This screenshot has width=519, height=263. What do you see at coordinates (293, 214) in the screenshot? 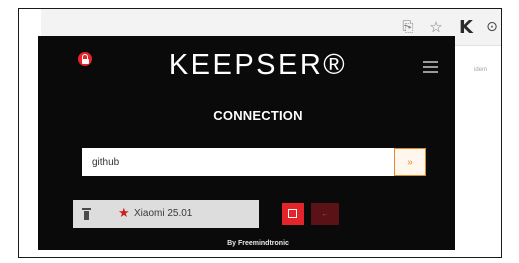
I see `open-entry-button` at bounding box center [293, 214].